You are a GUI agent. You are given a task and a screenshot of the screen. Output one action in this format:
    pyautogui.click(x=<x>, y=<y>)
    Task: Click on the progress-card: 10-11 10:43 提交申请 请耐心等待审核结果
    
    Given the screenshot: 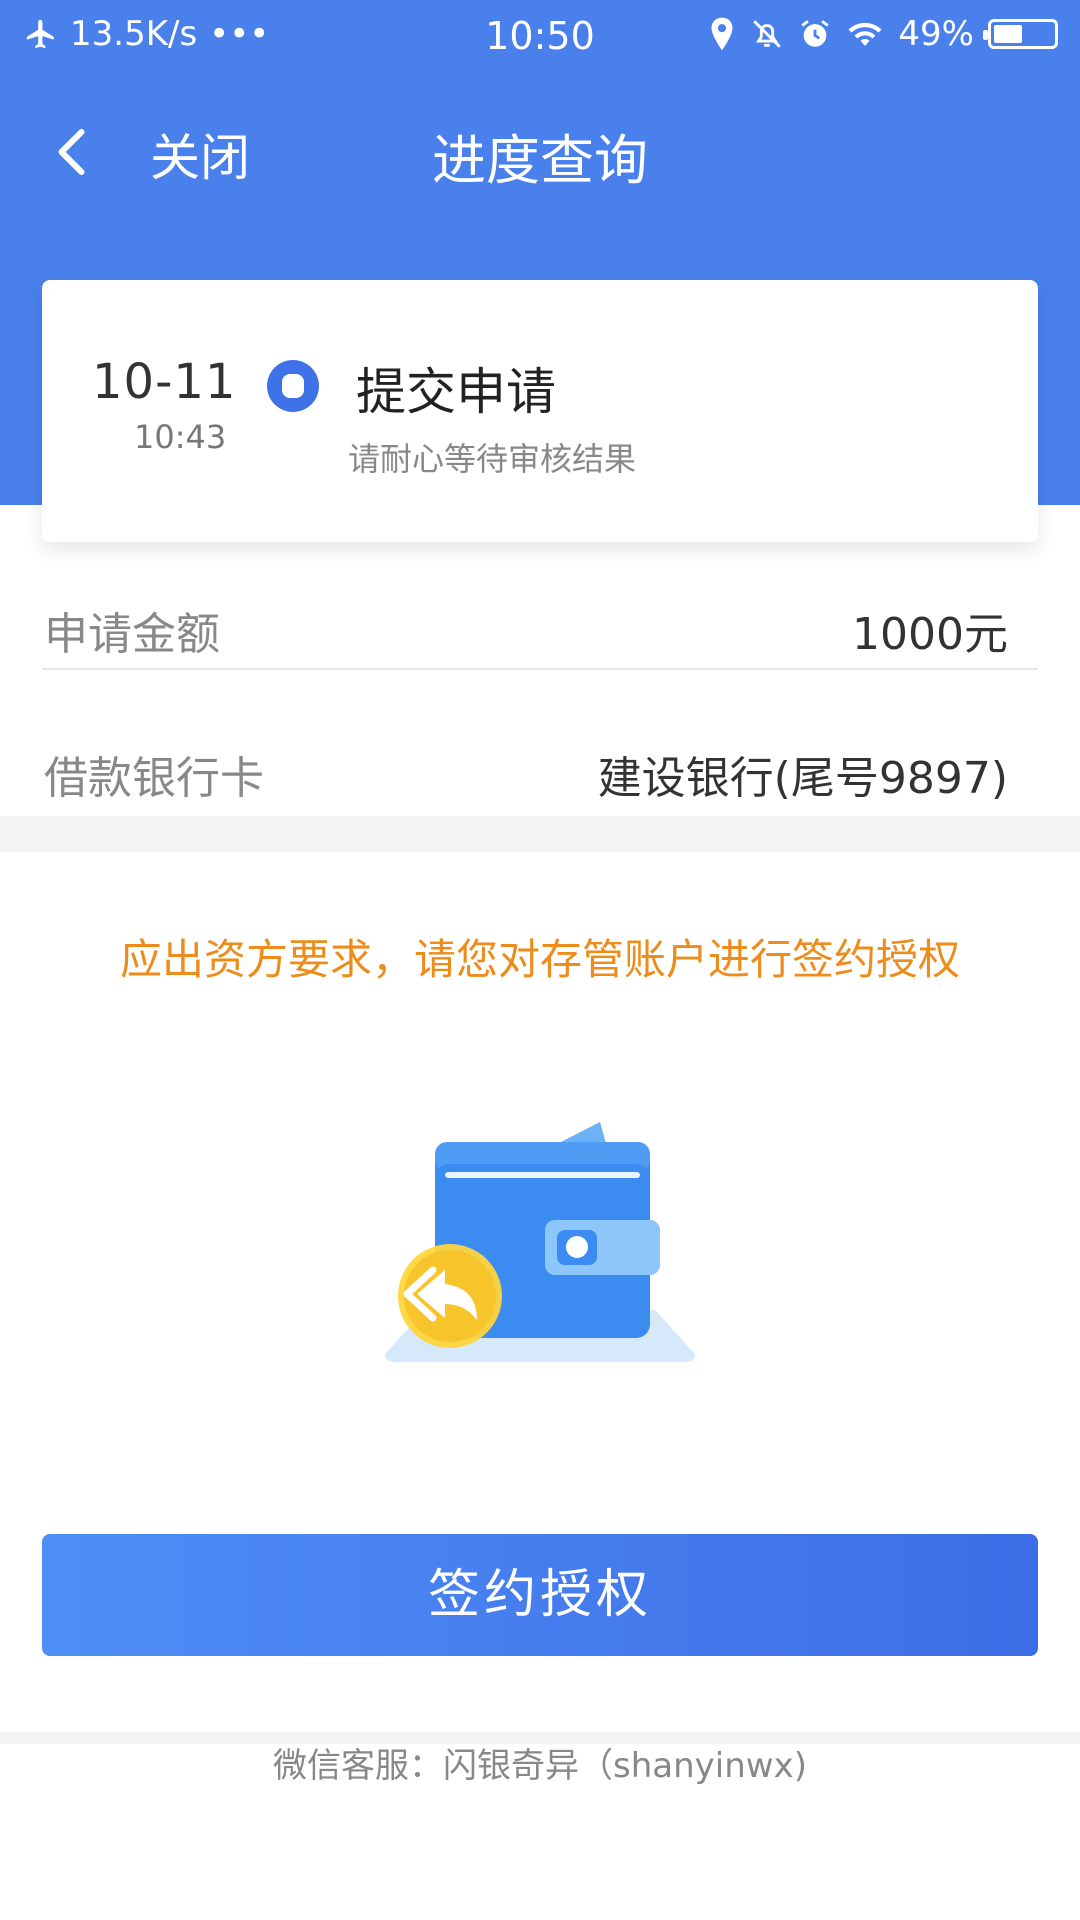 What is the action you would take?
    pyautogui.click(x=540, y=411)
    